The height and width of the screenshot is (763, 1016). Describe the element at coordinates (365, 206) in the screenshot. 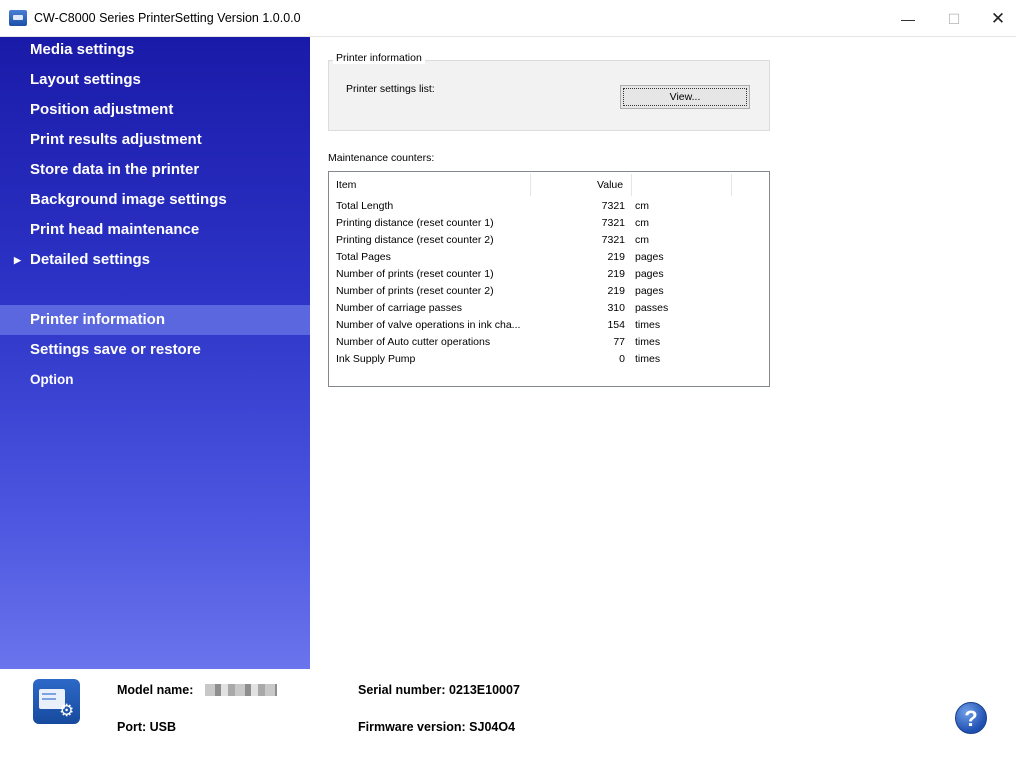

I see `row-item: Total Length` at that location.